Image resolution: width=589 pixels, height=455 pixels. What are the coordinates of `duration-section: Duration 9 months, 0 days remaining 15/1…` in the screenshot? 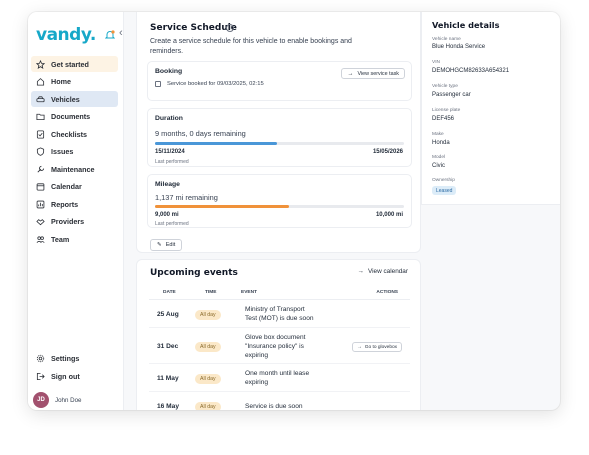 It's located at (279, 137).